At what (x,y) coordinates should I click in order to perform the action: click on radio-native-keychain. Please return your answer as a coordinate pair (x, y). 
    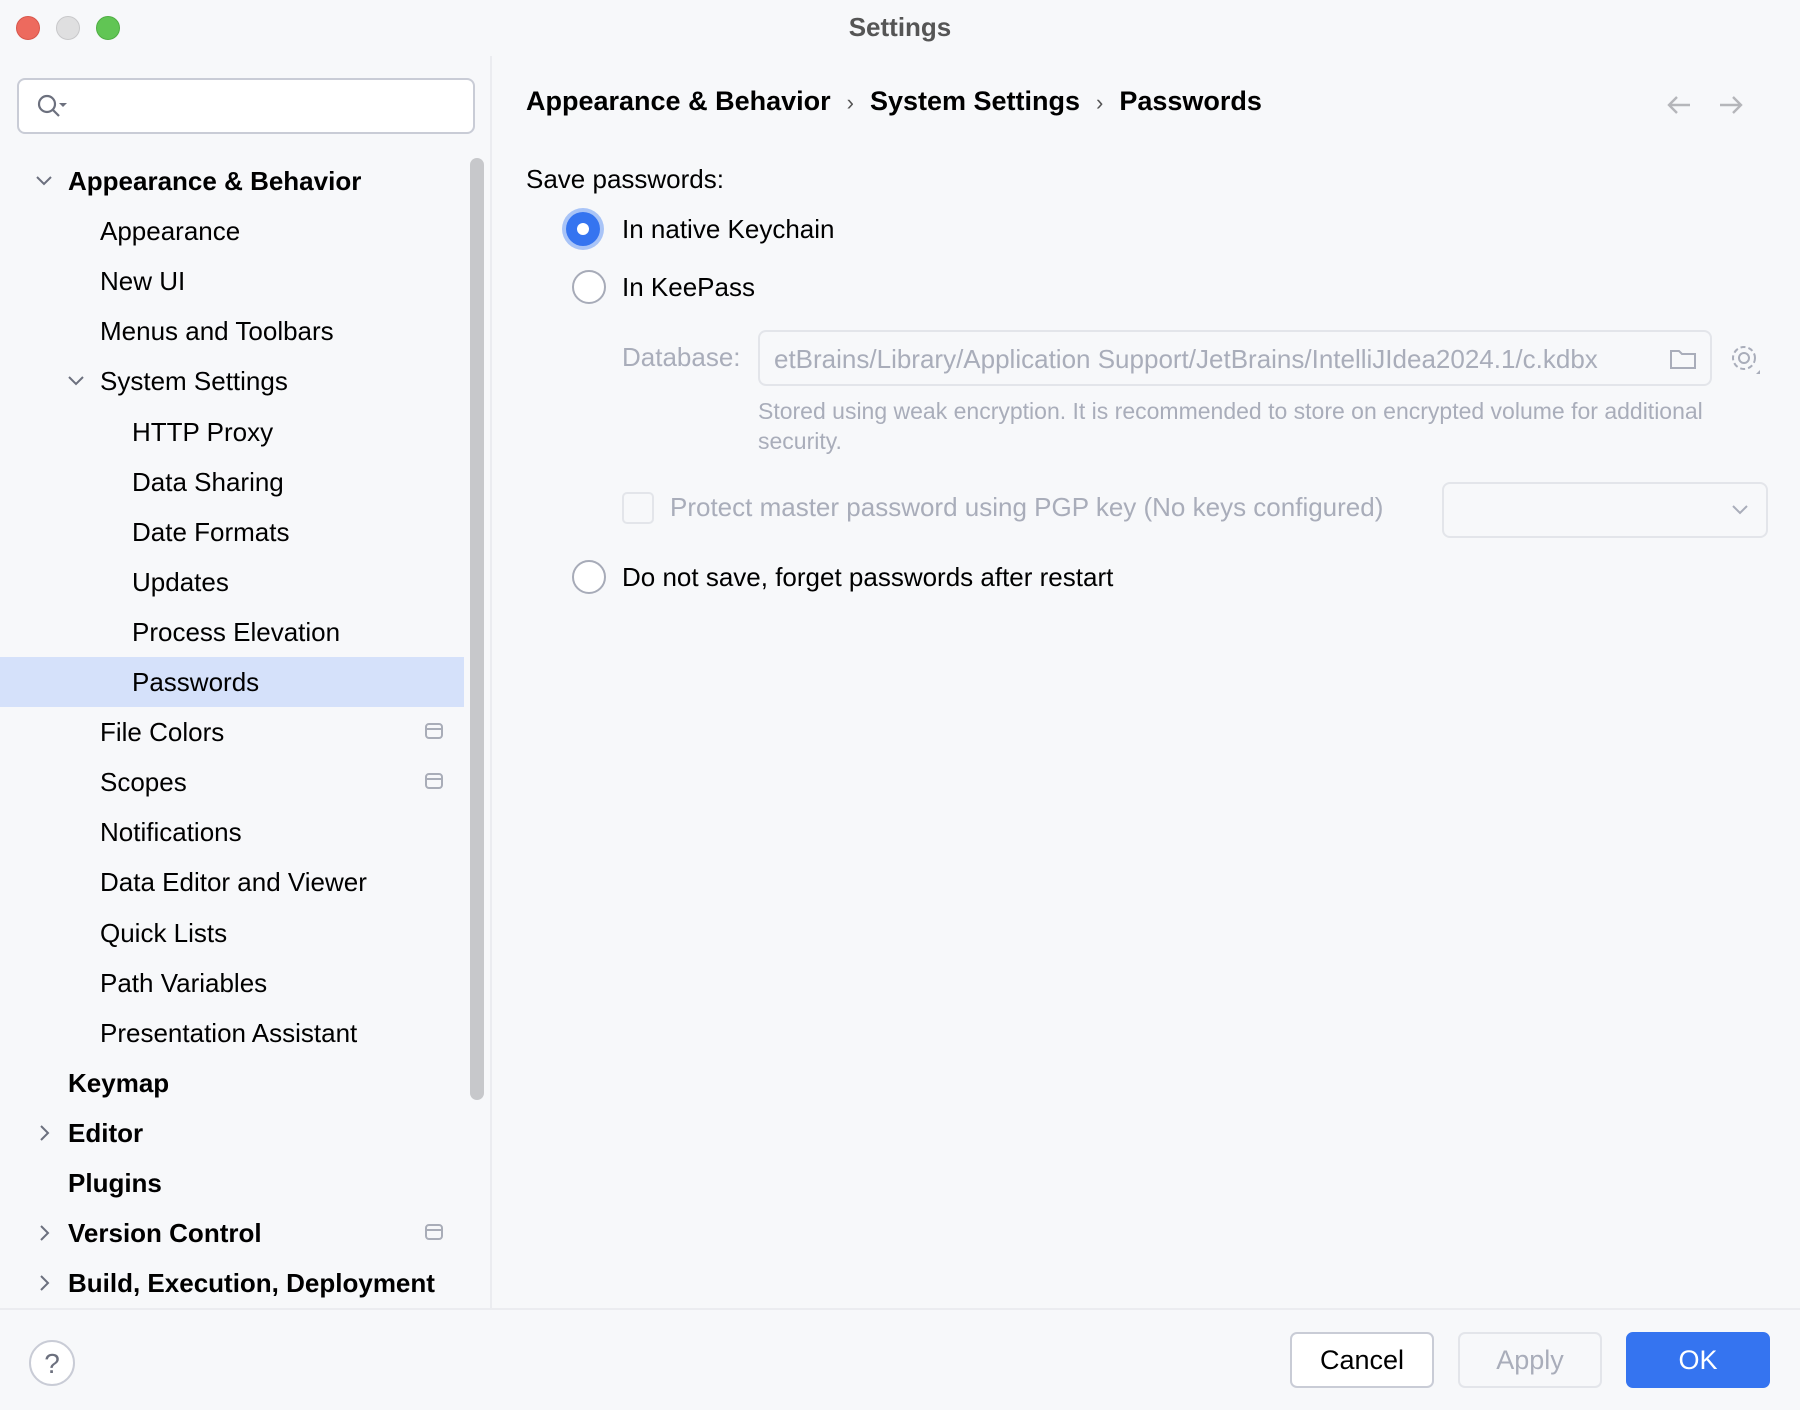
    Looking at the image, I should click on (583, 229).